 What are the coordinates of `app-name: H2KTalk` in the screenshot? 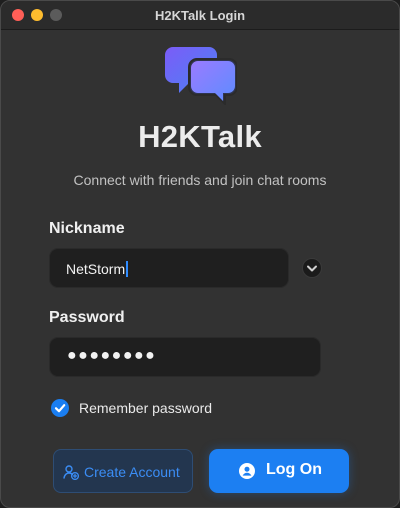 It's located at (200, 136).